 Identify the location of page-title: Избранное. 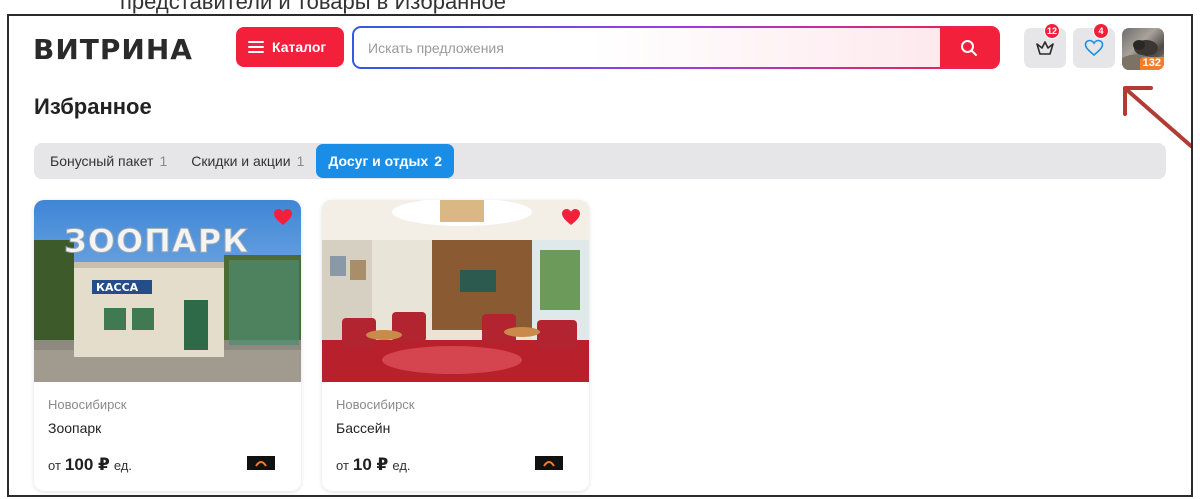
(93, 106).